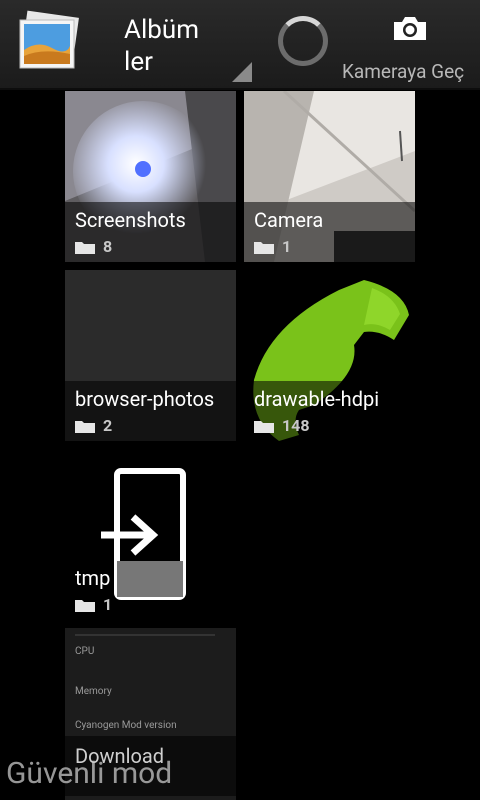 Image resolution: width=480 pixels, height=800 pixels. Describe the element at coordinates (108, 246) in the screenshot. I see `album-count: 8` at that location.